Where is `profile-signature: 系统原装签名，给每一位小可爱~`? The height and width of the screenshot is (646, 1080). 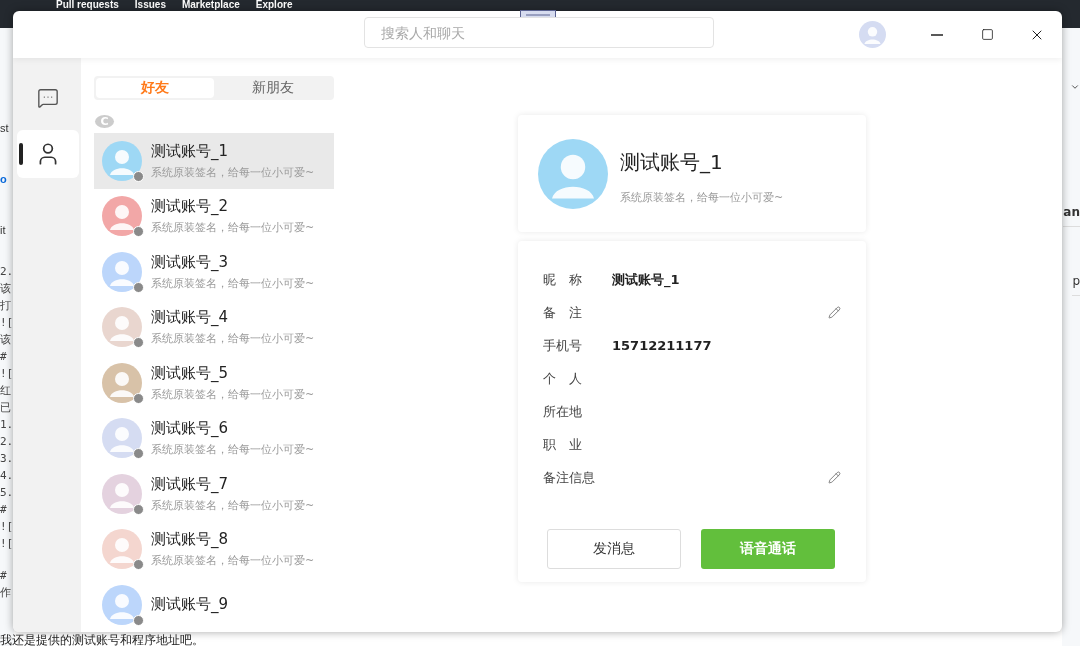 profile-signature: 系统原装签名，给每一位小可爱~ is located at coordinates (702, 197).